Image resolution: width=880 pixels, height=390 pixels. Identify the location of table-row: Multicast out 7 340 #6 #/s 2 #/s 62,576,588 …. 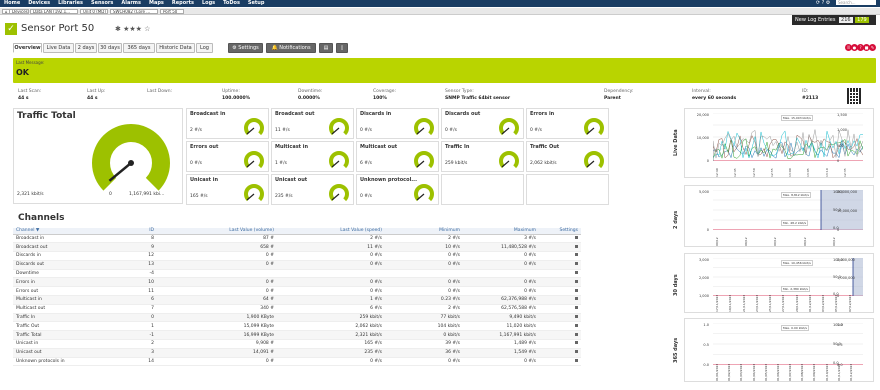
(297, 309).